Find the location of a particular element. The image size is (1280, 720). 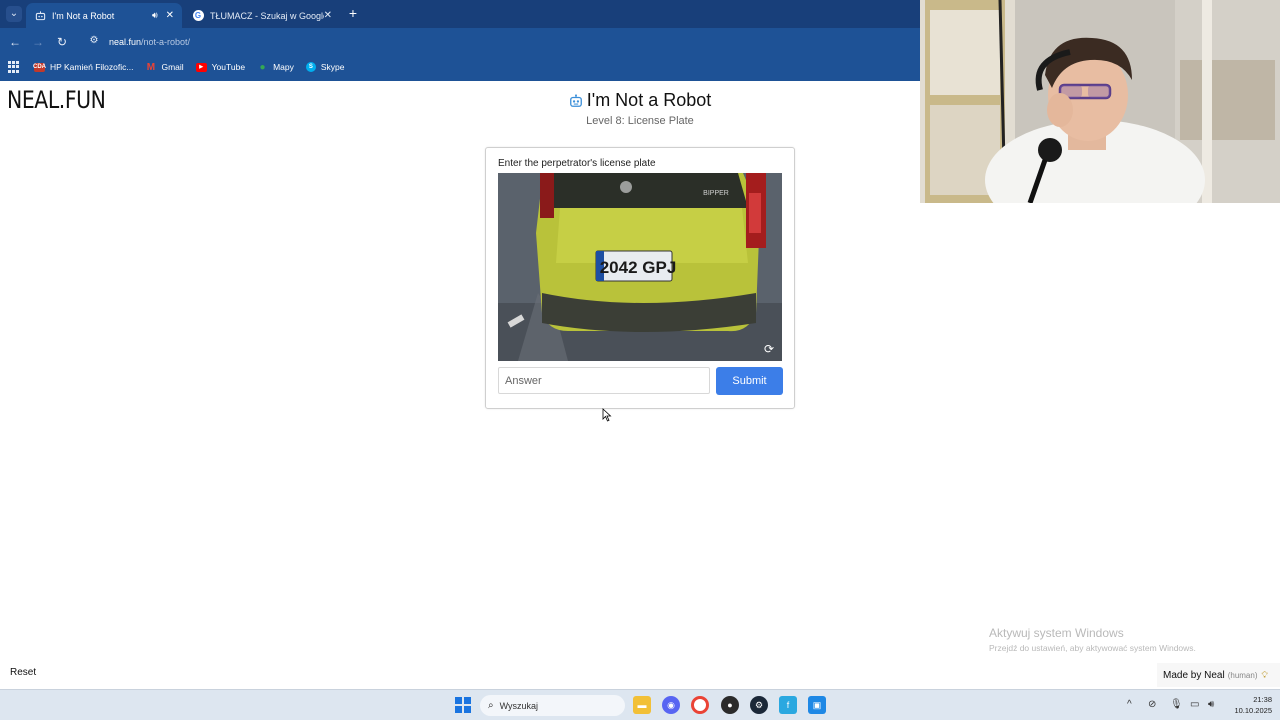

bookmark-maps: ● Mapy is located at coordinates (275, 67).